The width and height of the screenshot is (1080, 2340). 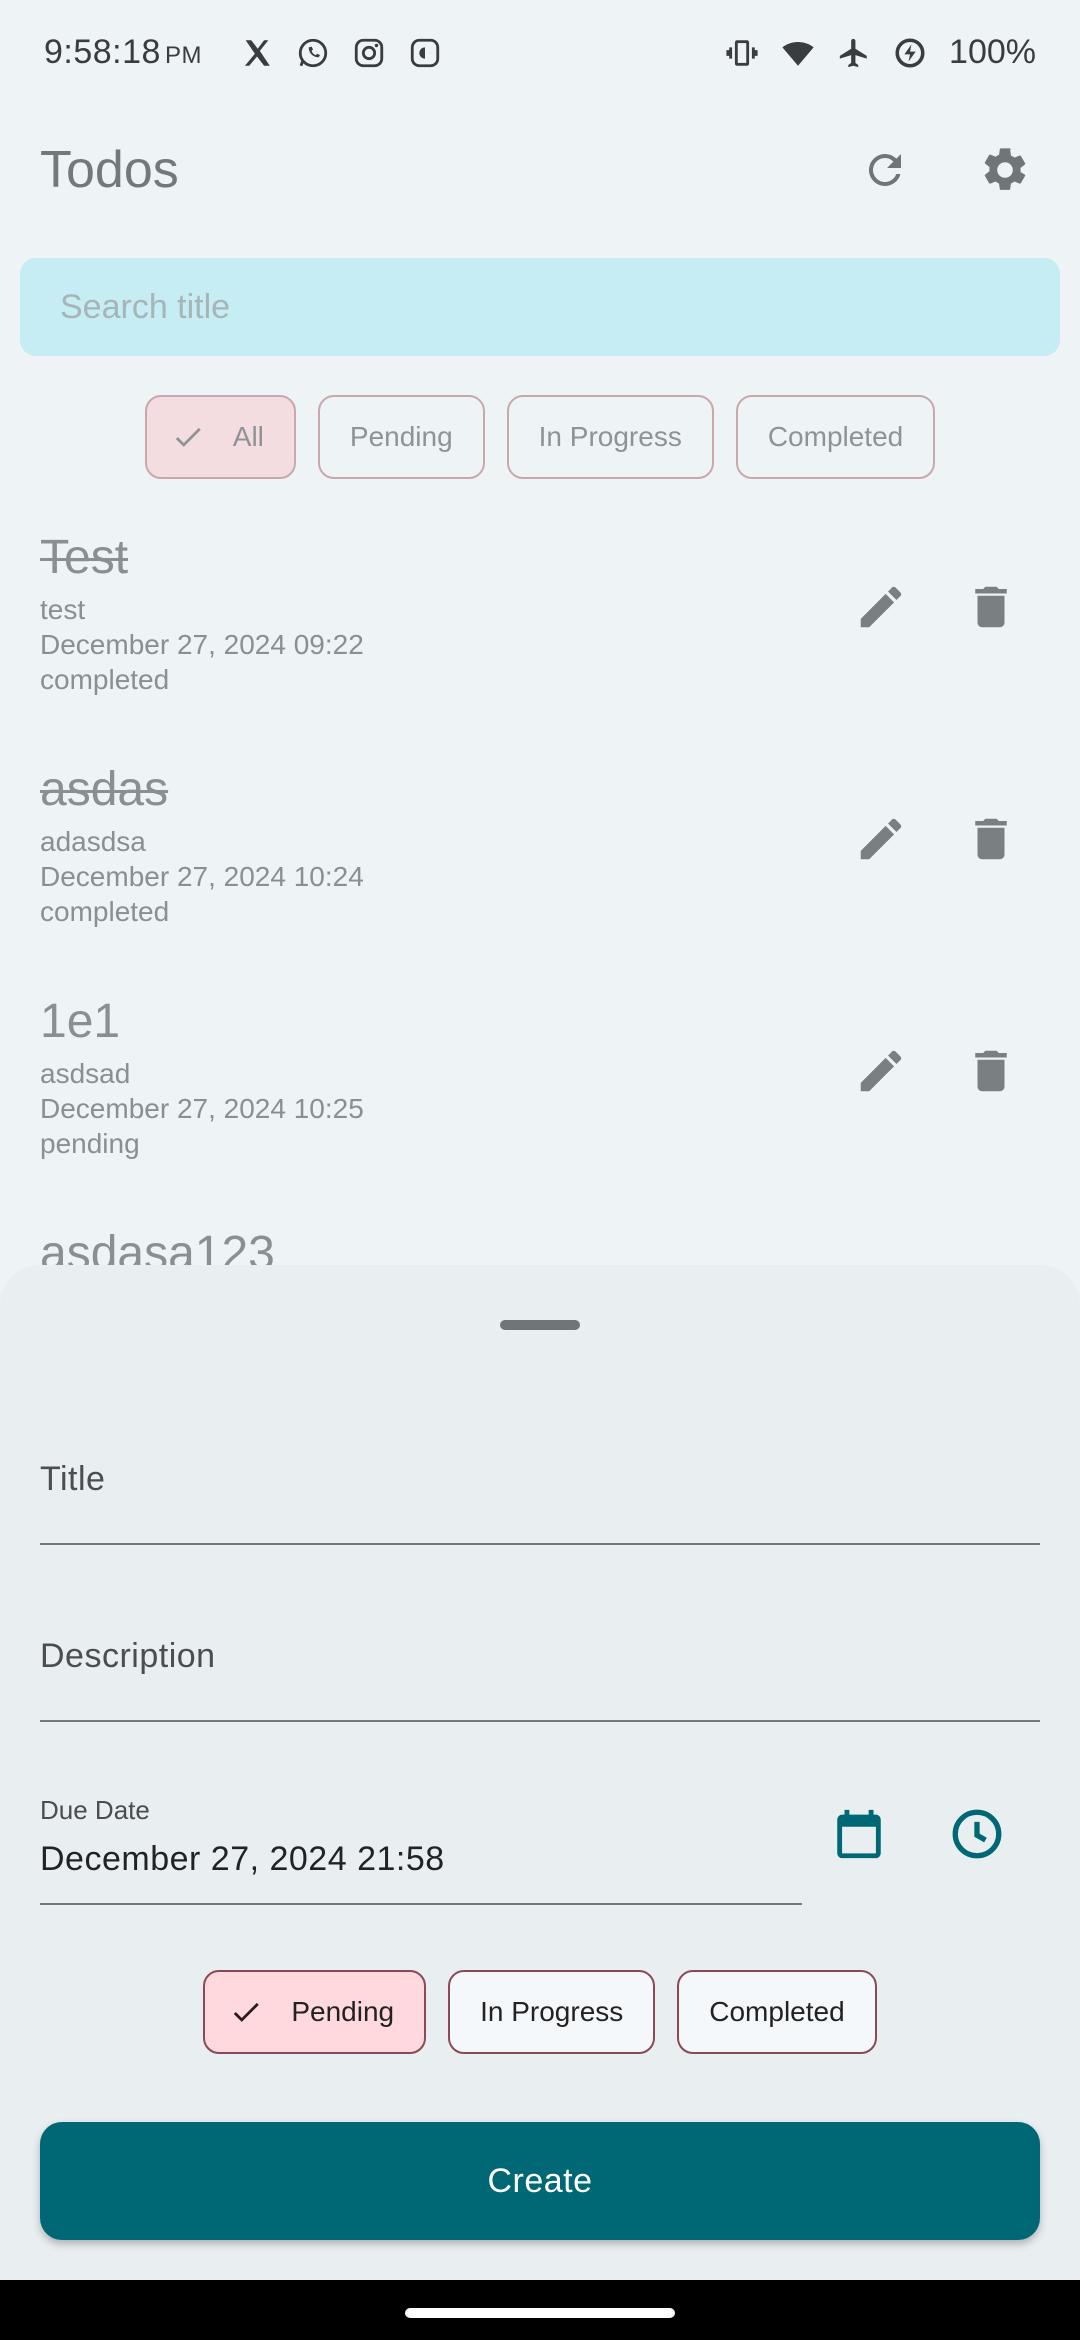 I want to click on search-input, so click(x=560, y=307).